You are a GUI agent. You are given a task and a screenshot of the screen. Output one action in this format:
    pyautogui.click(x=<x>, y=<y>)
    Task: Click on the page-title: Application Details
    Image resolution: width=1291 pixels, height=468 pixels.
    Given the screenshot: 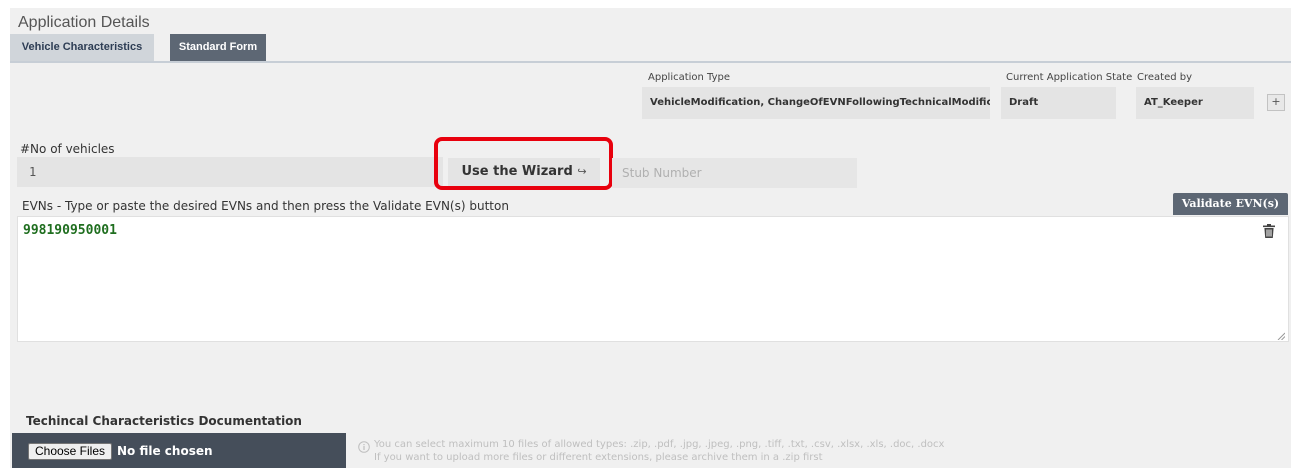 What is the action you would take?
    pyautogui.click(x=84, y=22)
    